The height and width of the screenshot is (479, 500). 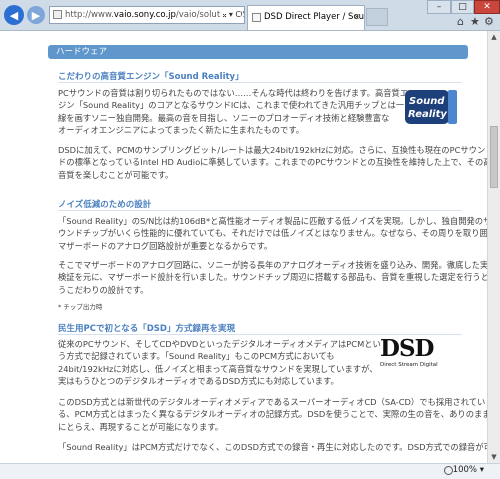 I want to click on text-line: マザーボードのアナログ回路設計が重要となるからです。, so click(x=165, y=245).